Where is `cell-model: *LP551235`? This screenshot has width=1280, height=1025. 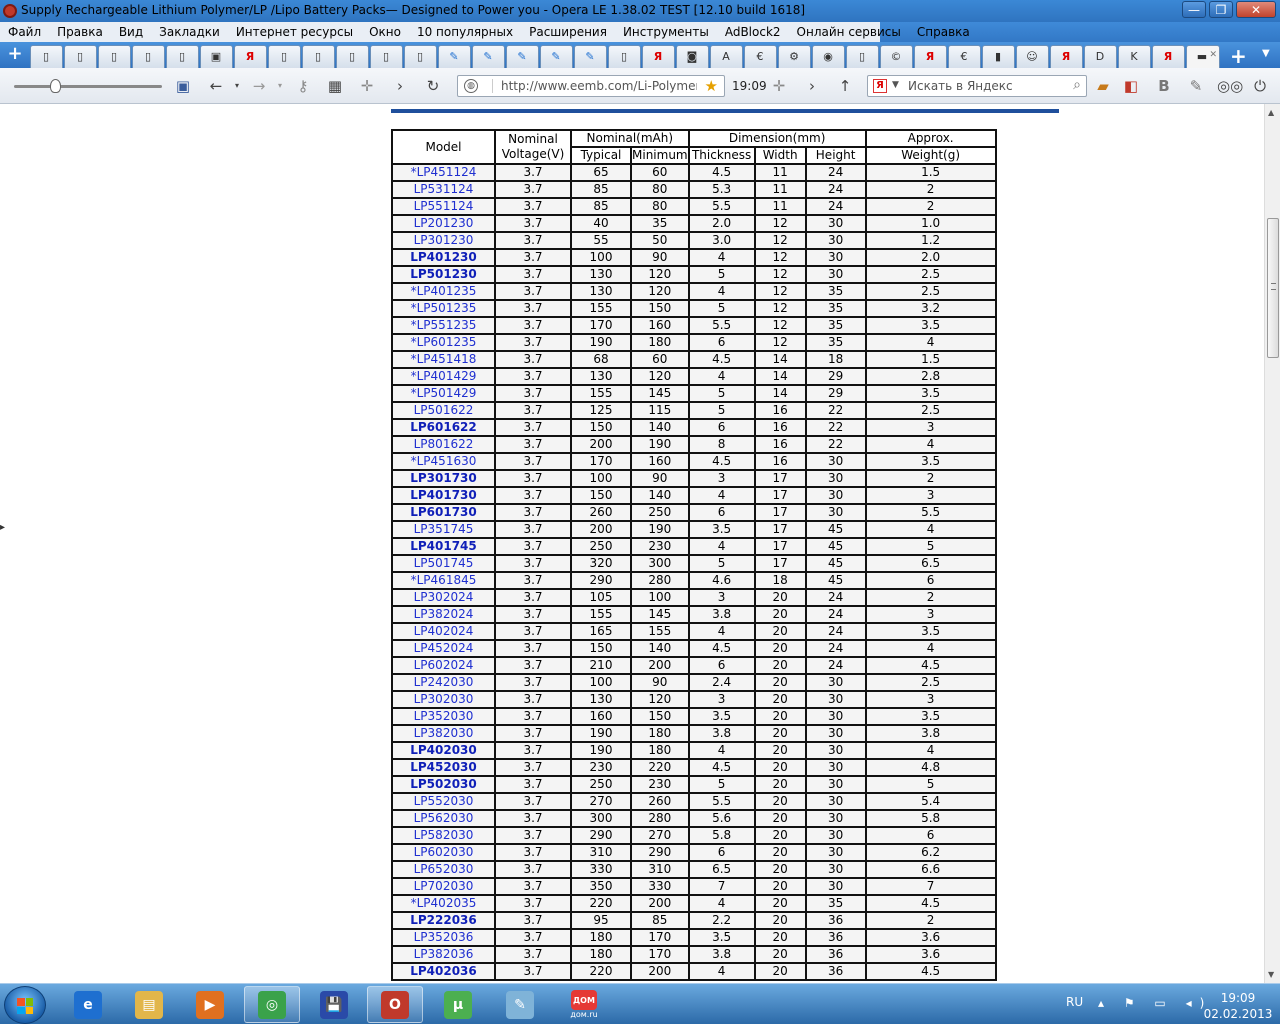
cell-model: *LP551235 is located at coordinates (443, 325).